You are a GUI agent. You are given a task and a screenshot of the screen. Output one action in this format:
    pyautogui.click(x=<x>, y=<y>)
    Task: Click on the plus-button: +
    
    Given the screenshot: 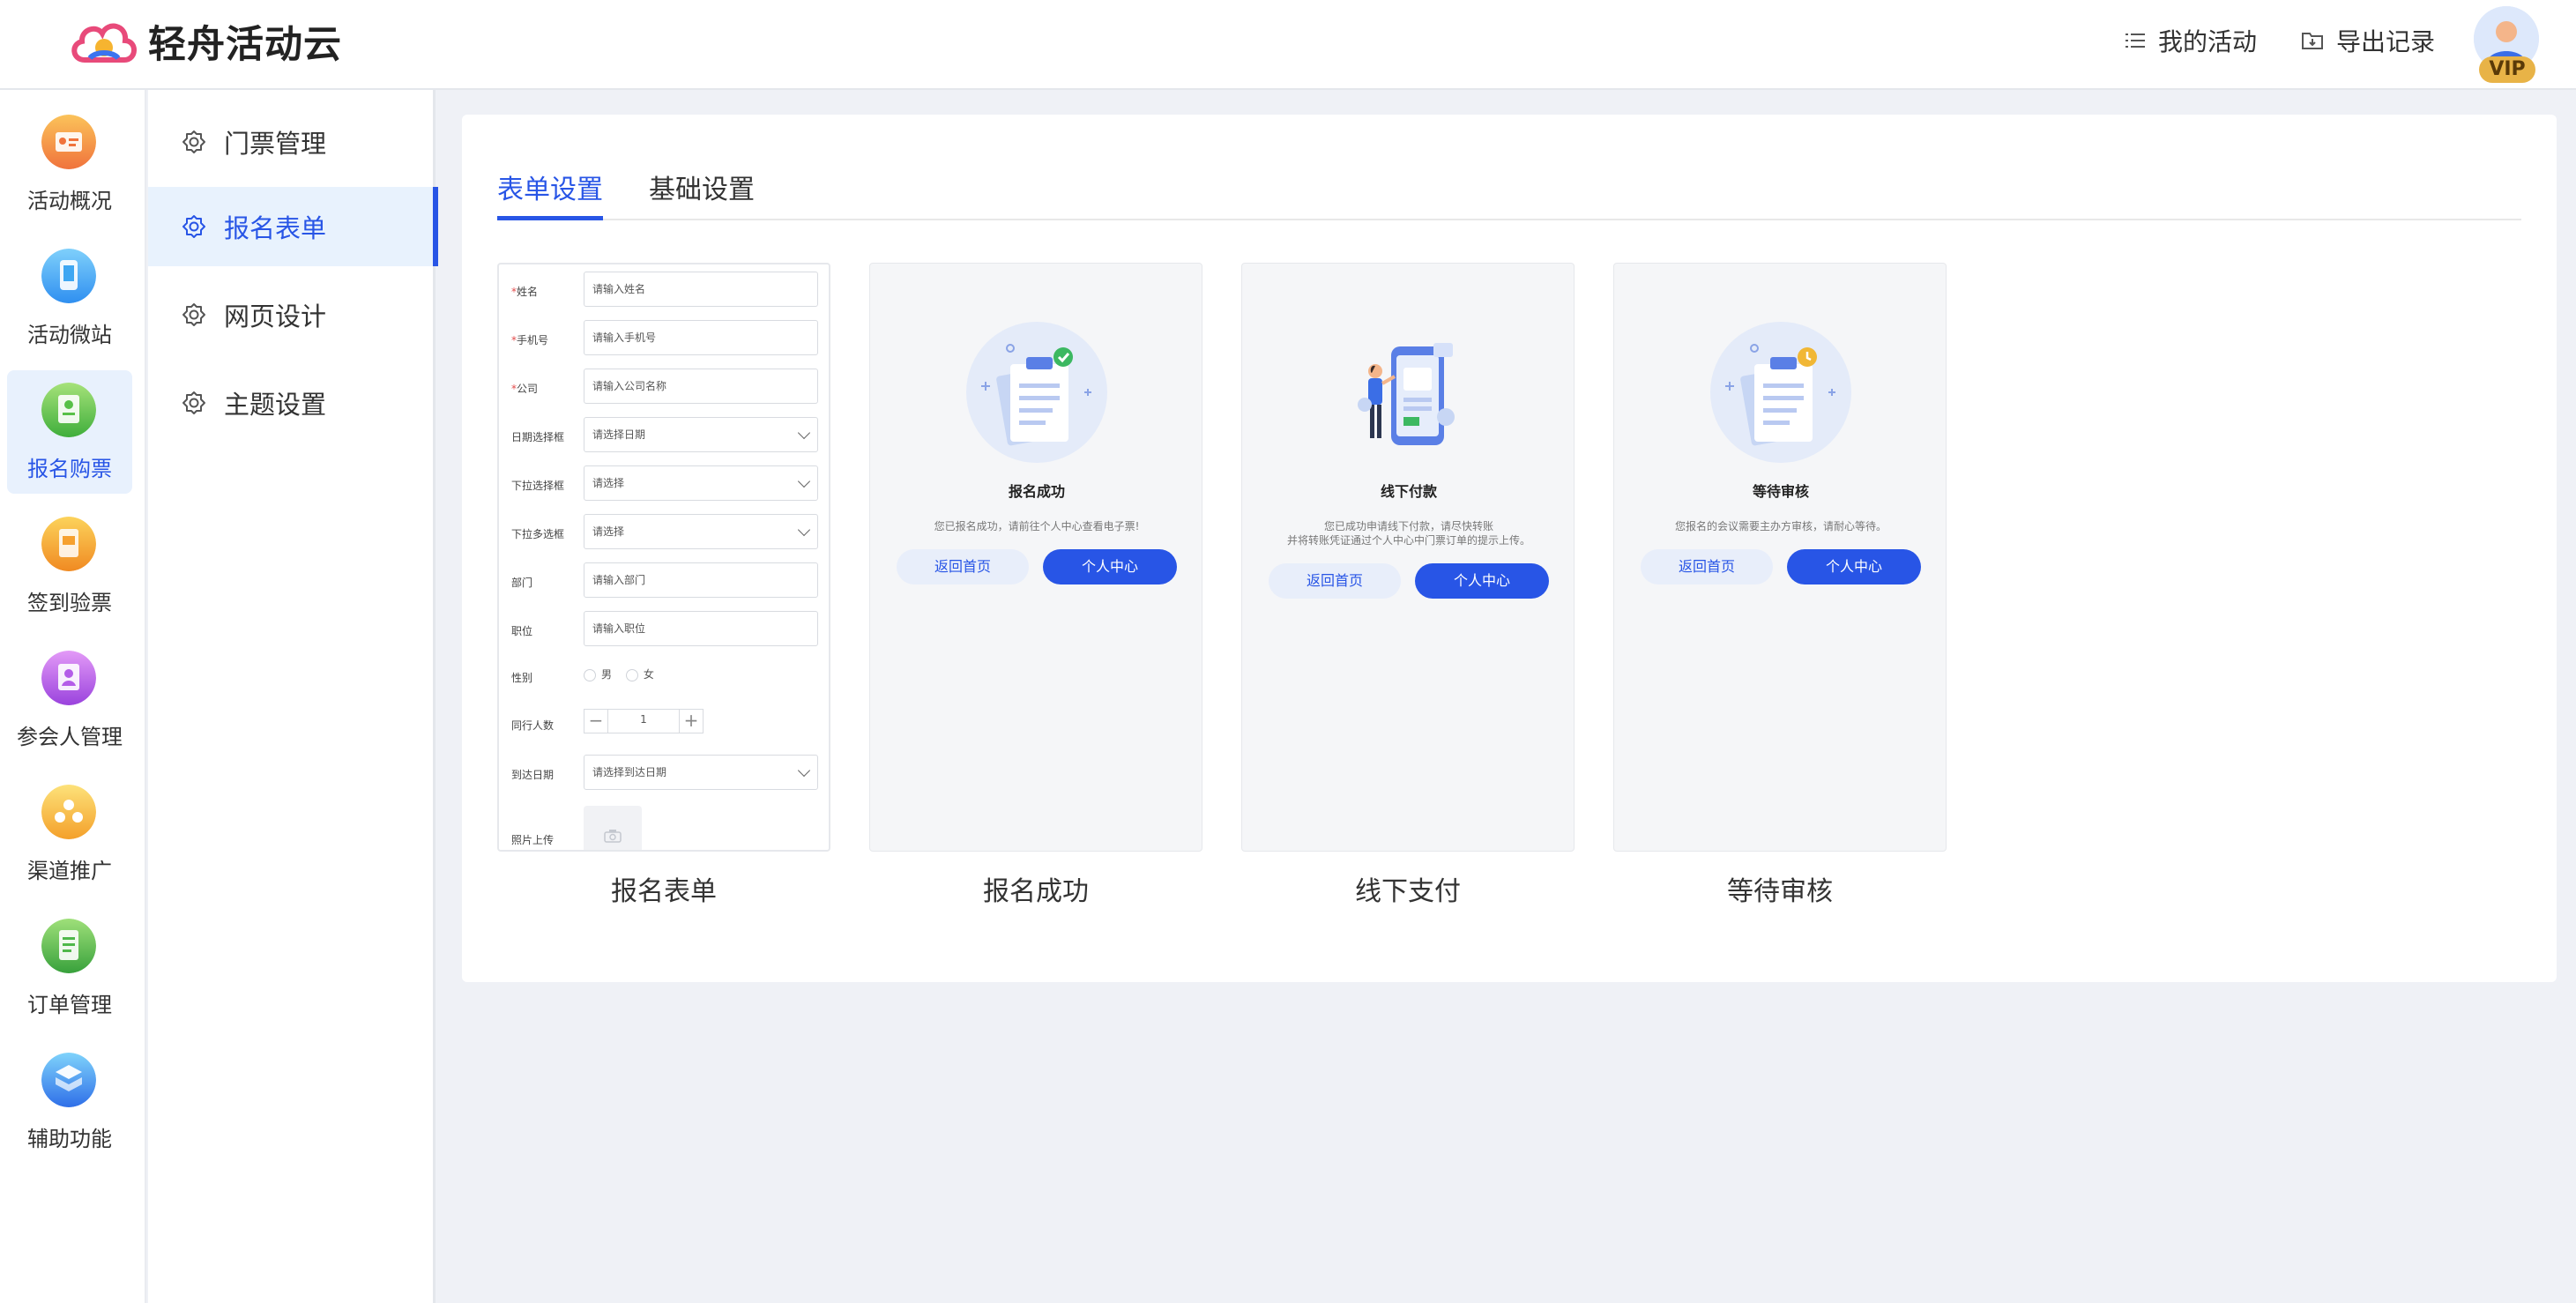 What is the action you would take?
    pyautogui.click(x=692, y=721)
    